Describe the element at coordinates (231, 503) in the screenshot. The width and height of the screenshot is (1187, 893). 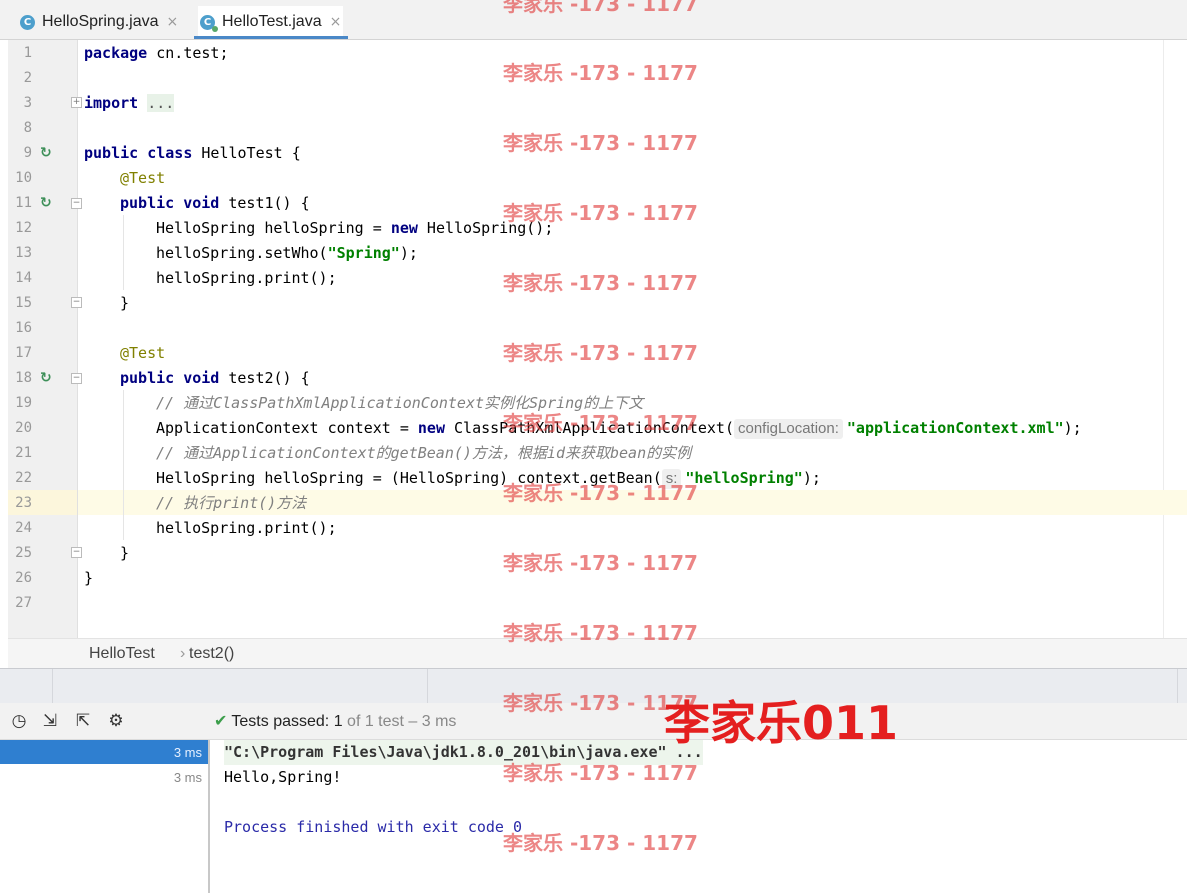
I see `code-comment: // 执行print()方法` at that location.